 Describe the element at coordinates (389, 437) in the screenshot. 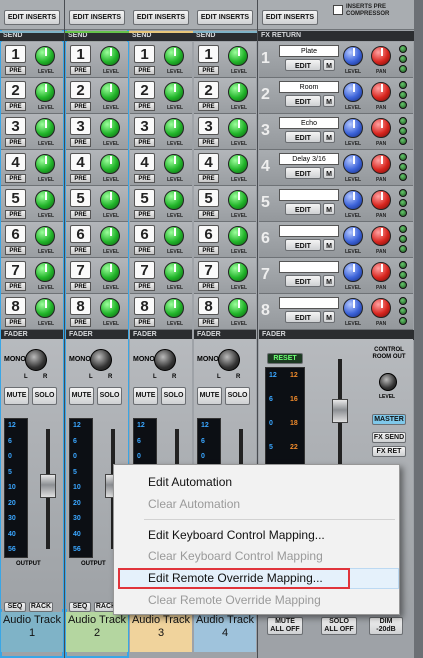

I see `fx-send-button: FX SEND` at that location.